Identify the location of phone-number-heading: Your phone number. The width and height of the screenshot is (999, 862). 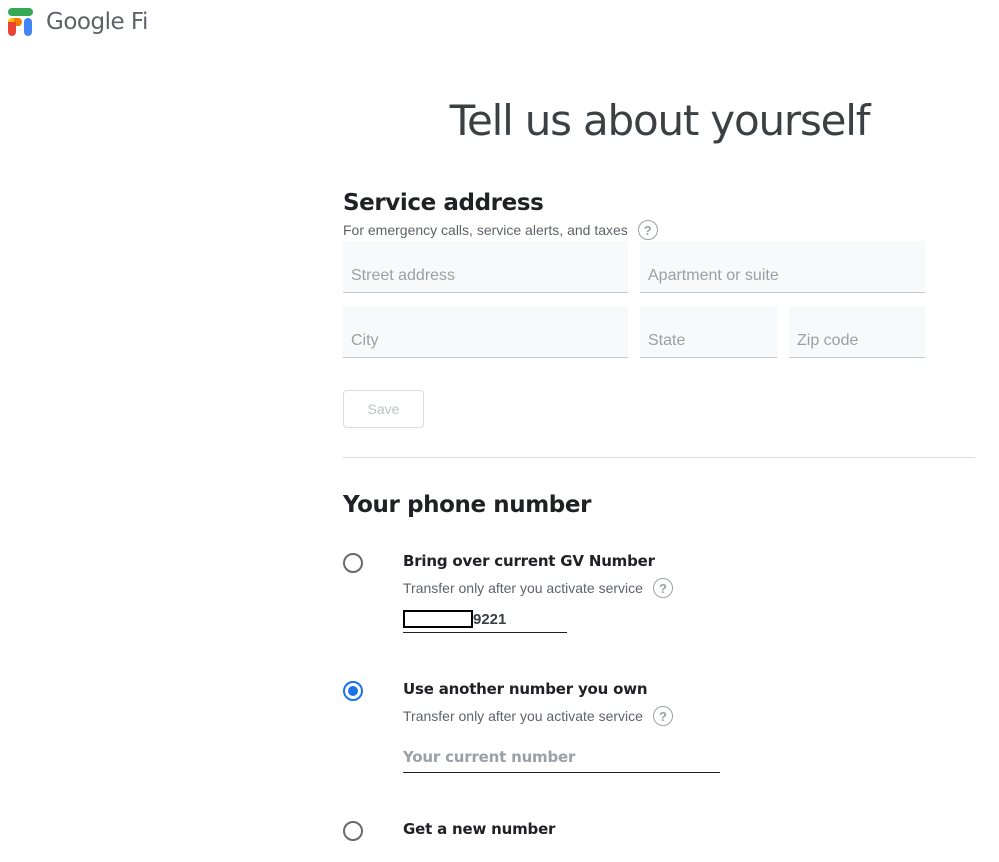
(467, 505).